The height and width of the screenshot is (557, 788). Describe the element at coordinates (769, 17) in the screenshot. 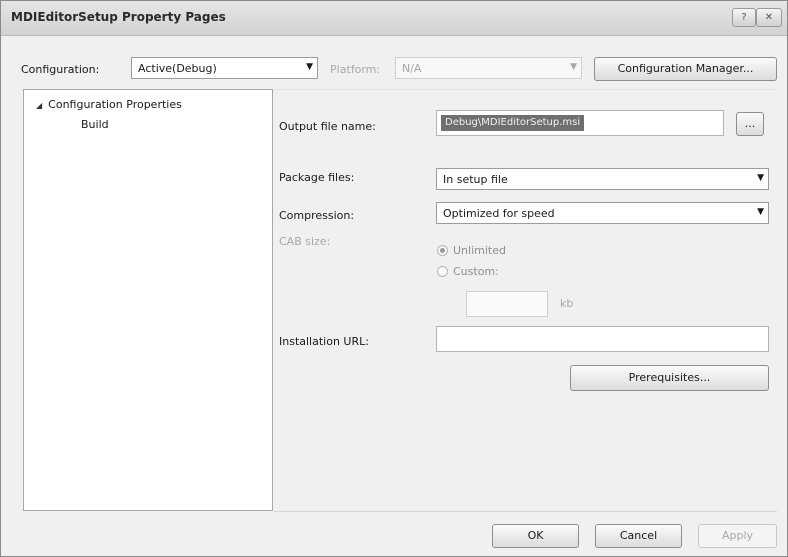

I see `close-button: ✕` at that location.